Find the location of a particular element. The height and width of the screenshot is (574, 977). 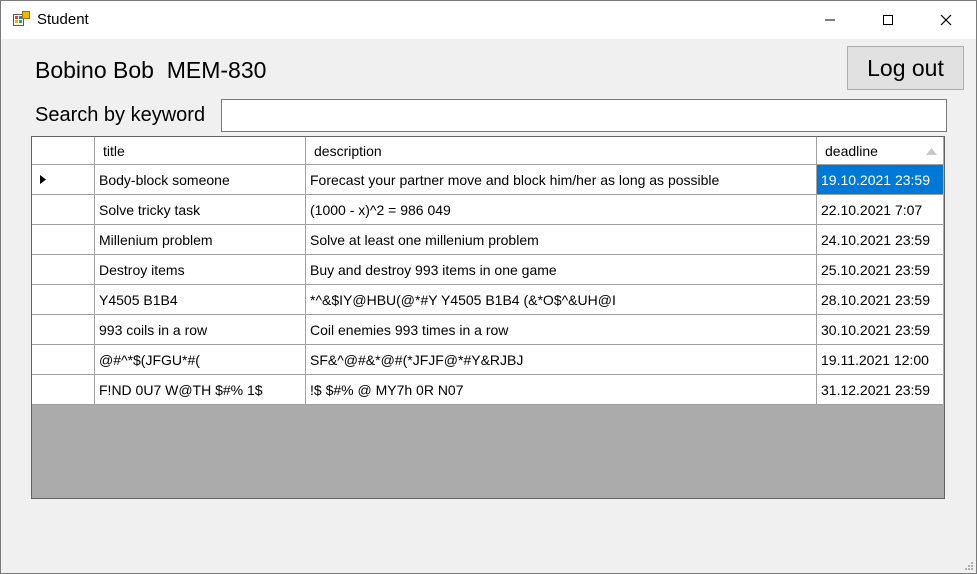

column-header-description: description is located at coordinates (561, 151).